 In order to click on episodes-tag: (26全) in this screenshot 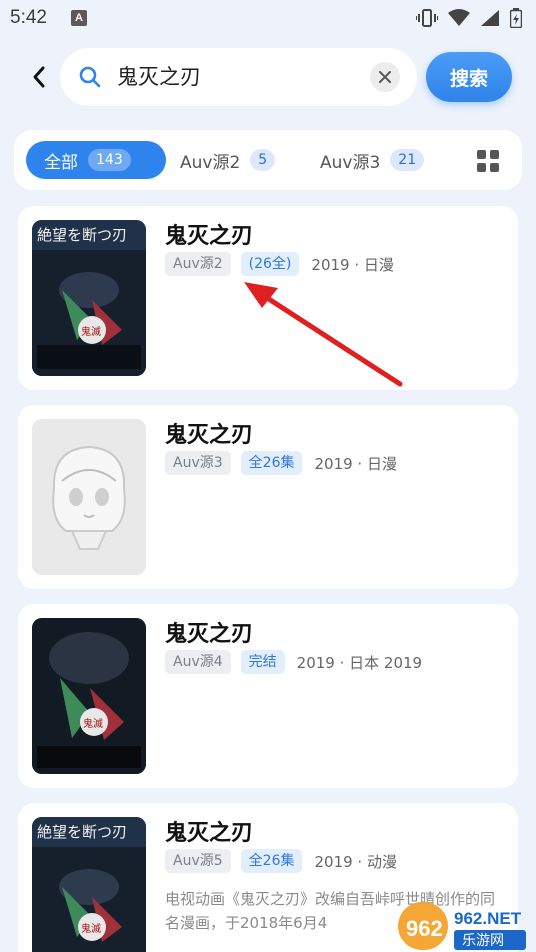, I will do `click(270, 264)`.